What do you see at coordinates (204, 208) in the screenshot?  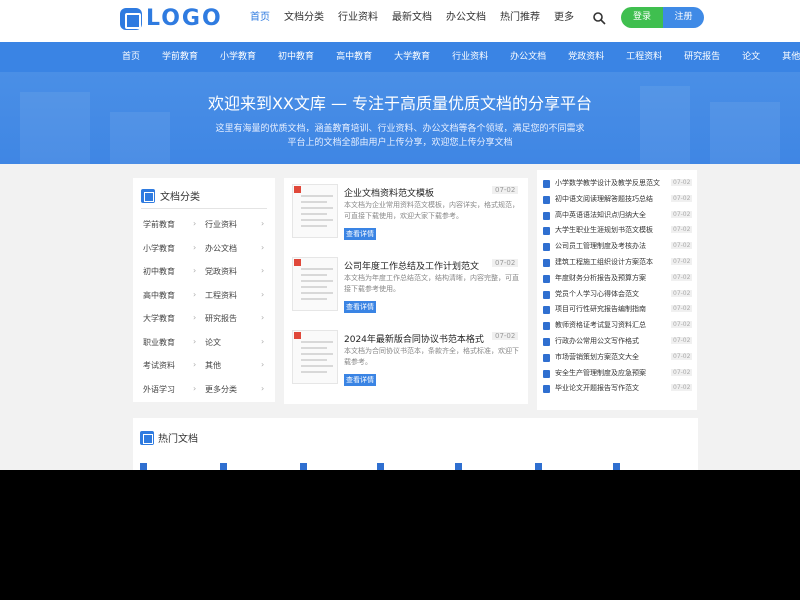 I see `divider` at bounding box center [204, 208].